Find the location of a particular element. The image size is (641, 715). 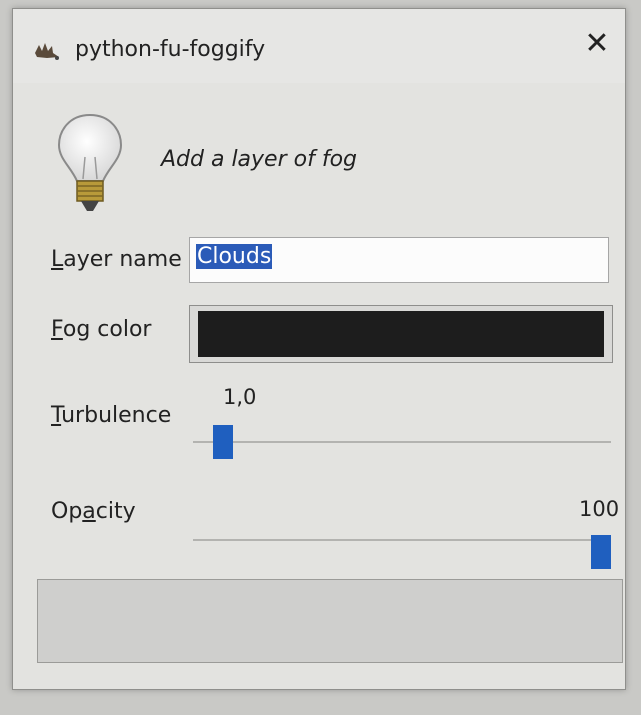

turbulence-slider-track is located at coordinates (402, 442).